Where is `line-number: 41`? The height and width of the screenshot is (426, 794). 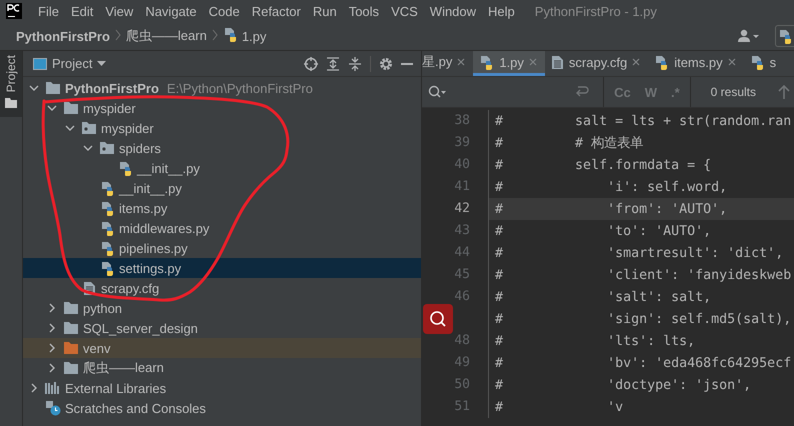
line-number: 41 is located at coordinates (462, 186).